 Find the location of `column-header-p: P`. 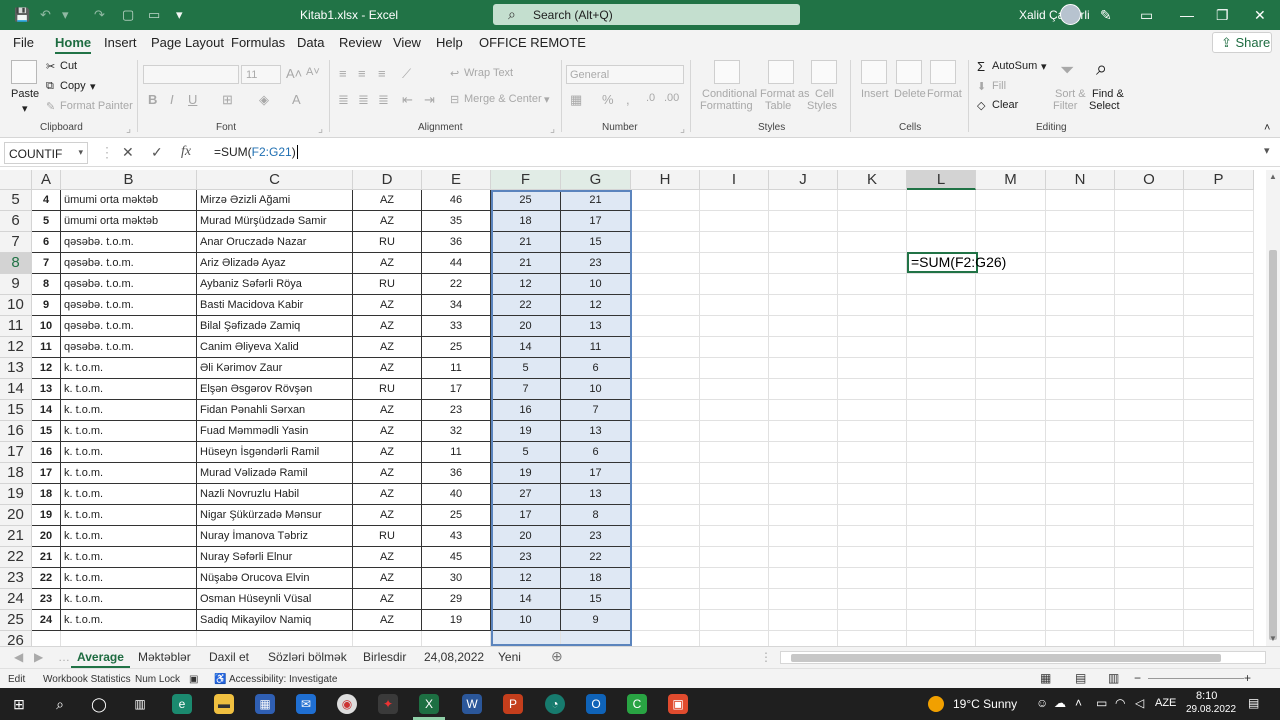

column-header-p: P is located at coordinates (1219, 180).